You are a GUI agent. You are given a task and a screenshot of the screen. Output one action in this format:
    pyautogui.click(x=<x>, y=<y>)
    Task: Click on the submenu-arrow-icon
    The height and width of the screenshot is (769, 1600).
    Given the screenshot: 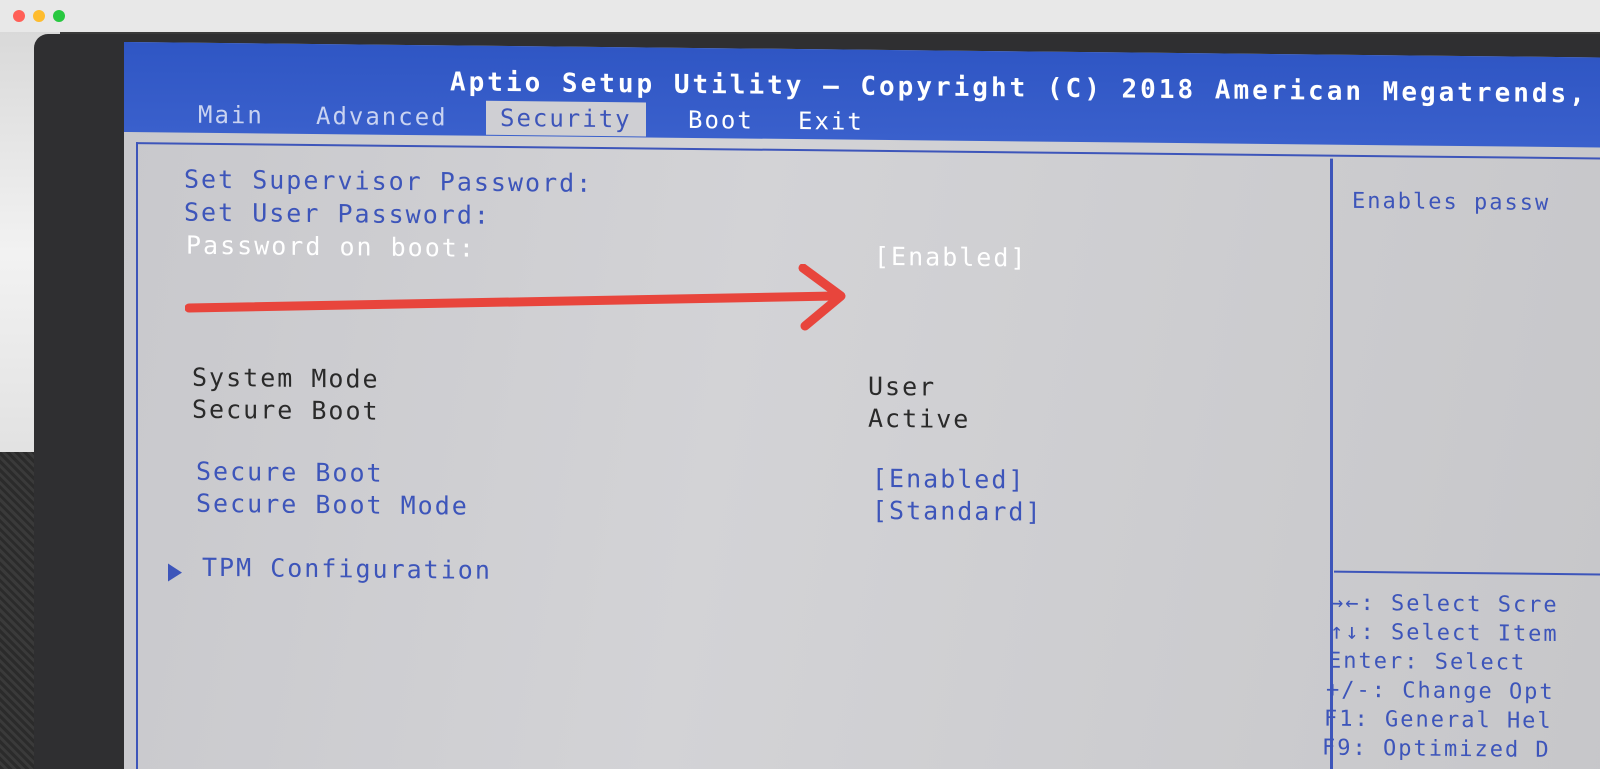 What is the action you would take?
    pyautogui.click(x=175, y=572)
    